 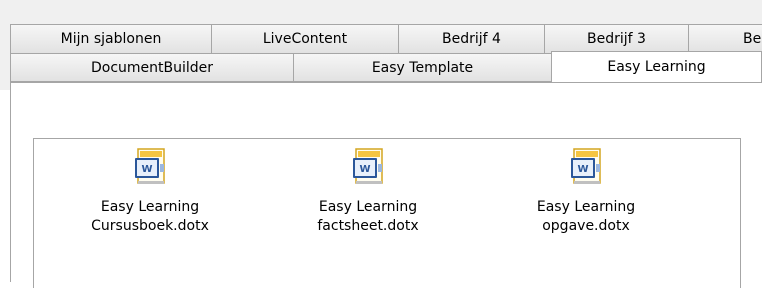 What do you see at coordinates (151, 67) in the screenshot?
I see `tab-documentbuilder: DocumentBuilder` at bounding box center [151, 67].